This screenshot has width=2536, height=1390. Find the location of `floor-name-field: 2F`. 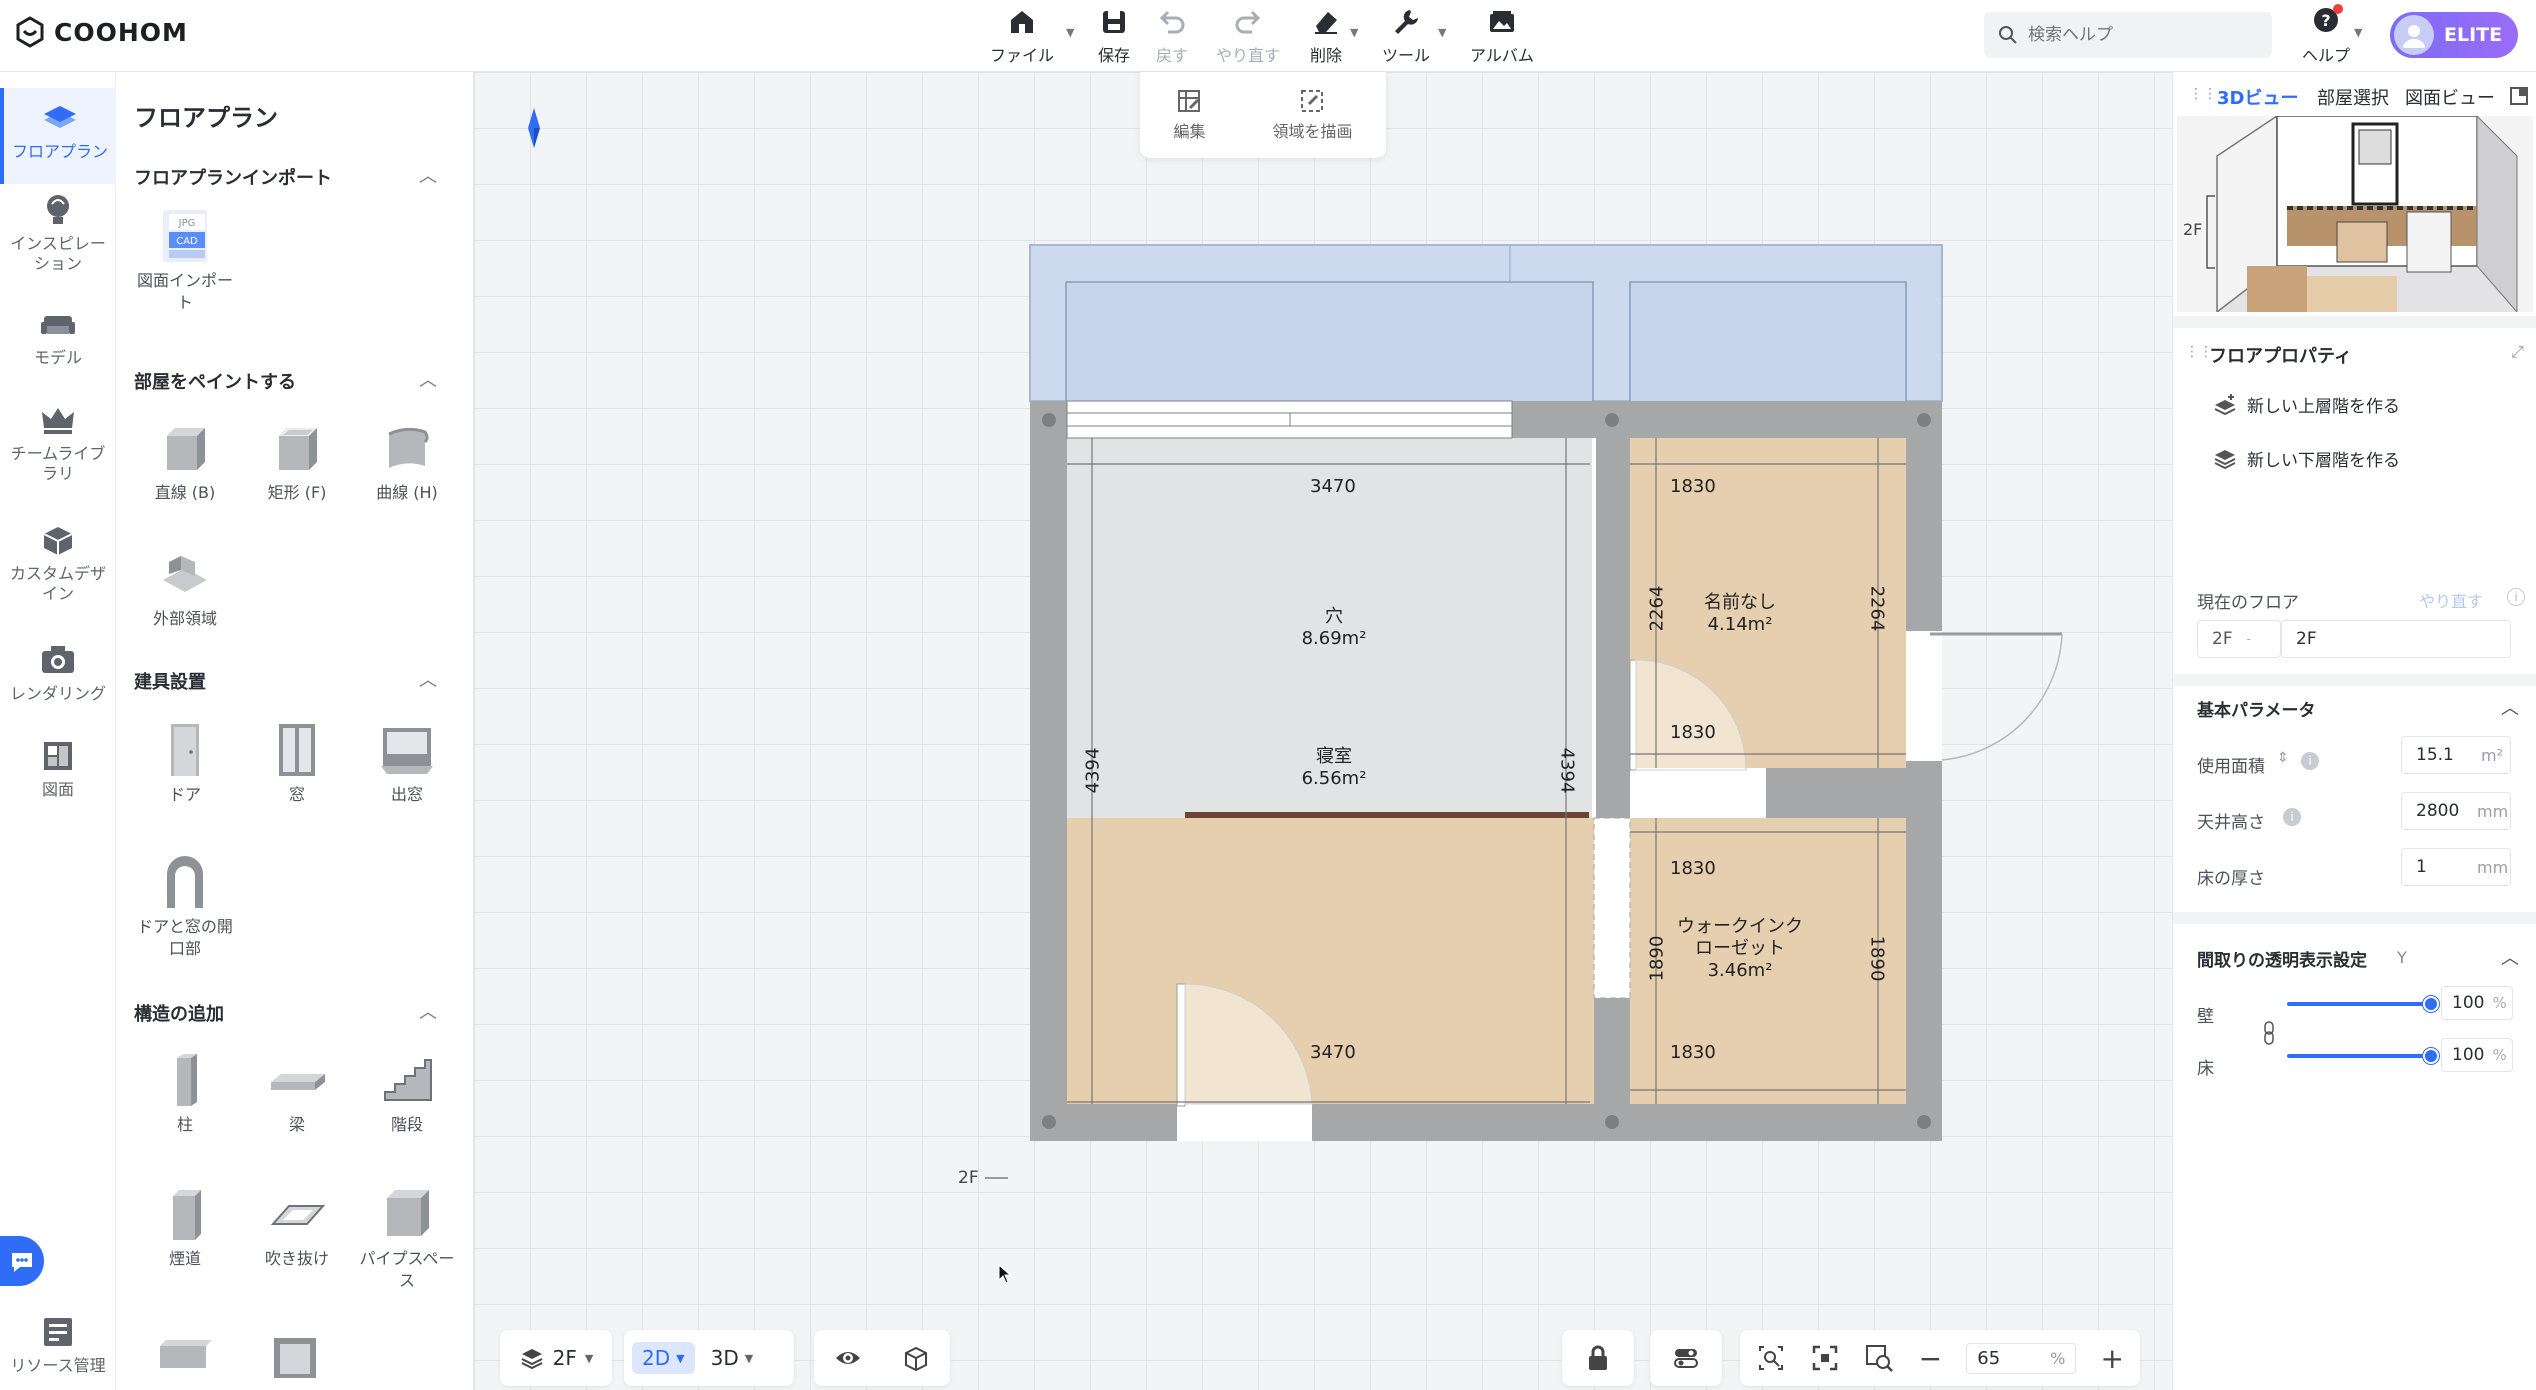

floor-name-field: 2F is located at coordinates (2396, 639).